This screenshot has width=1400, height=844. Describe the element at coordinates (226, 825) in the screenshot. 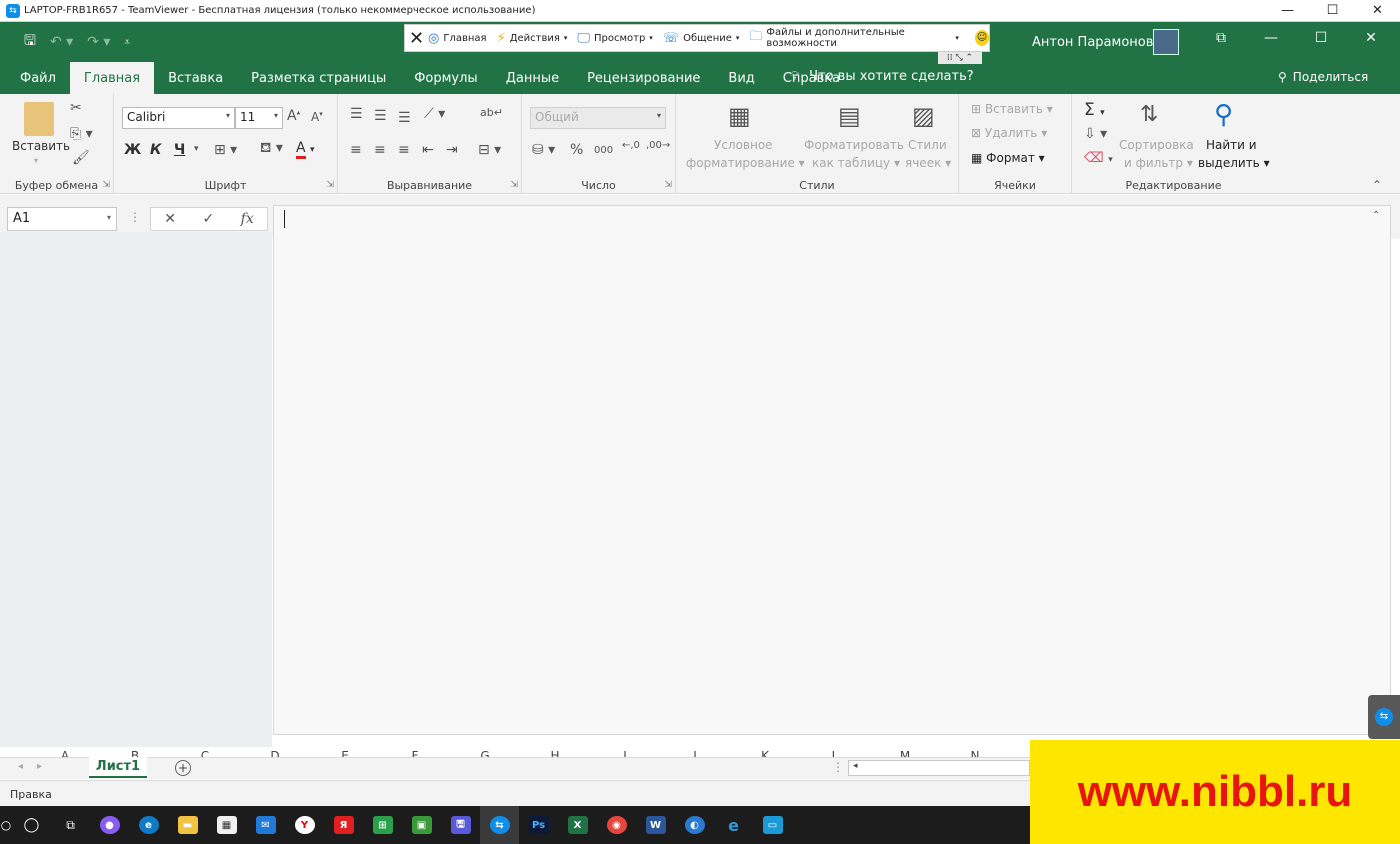

I see `store-icon: ▦` at that location.